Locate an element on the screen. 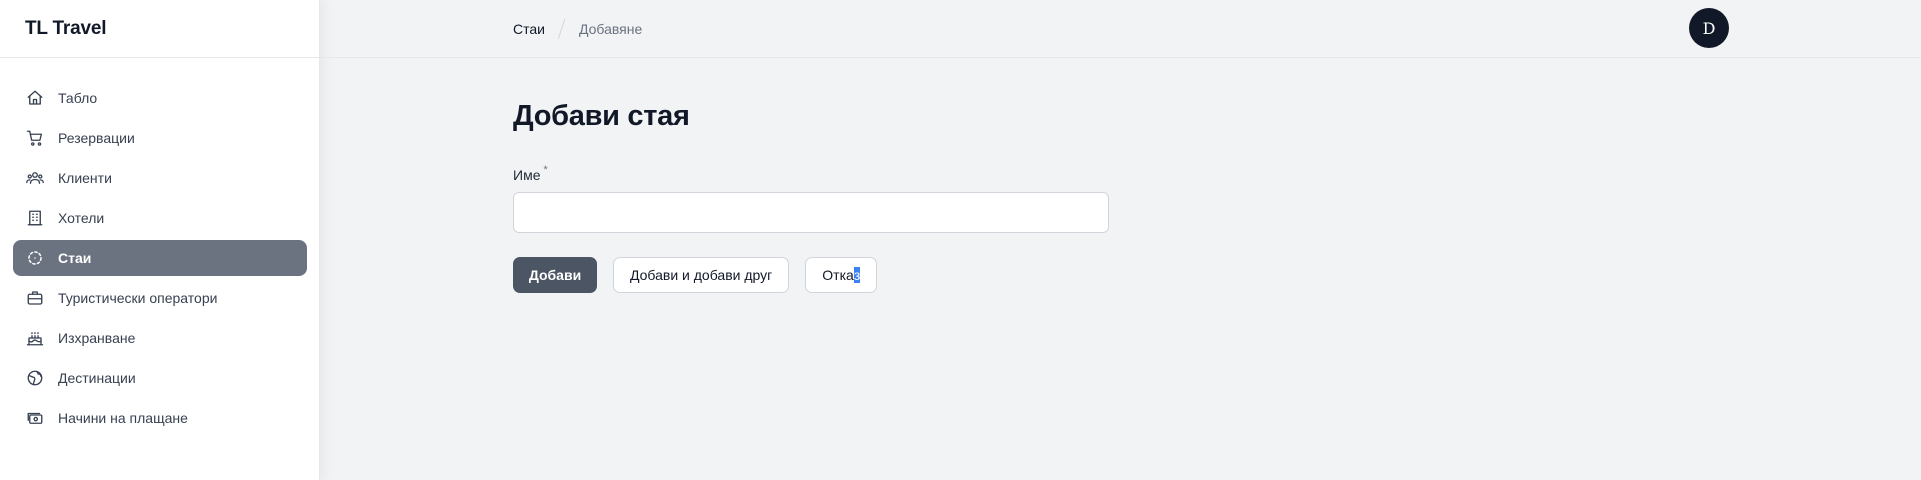 The height and width of the screenshot is (480, 1921). sidebar-item-tour-operators: Туристически оператори is located at coordinates (160, 298).